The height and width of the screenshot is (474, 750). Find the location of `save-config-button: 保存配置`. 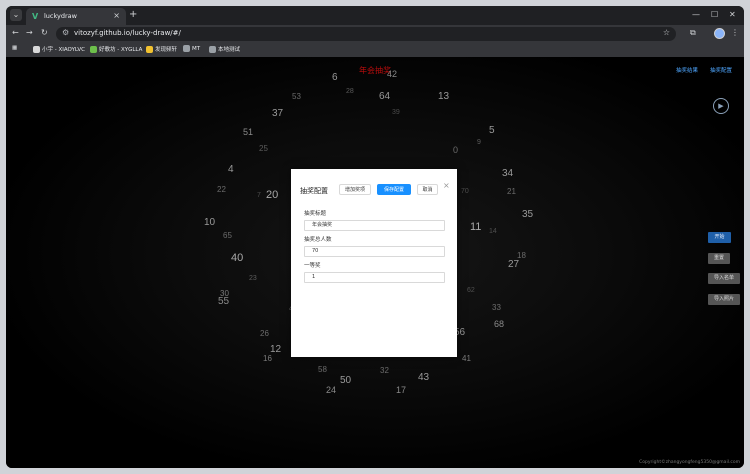

save-config-button: 保存配置 is located at coordinates (394, 189).